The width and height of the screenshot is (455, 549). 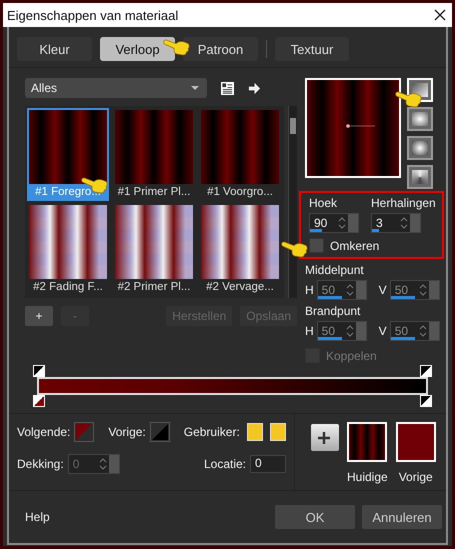 I want to click on section-label: Brandpunt, so click(x=333, y=311).